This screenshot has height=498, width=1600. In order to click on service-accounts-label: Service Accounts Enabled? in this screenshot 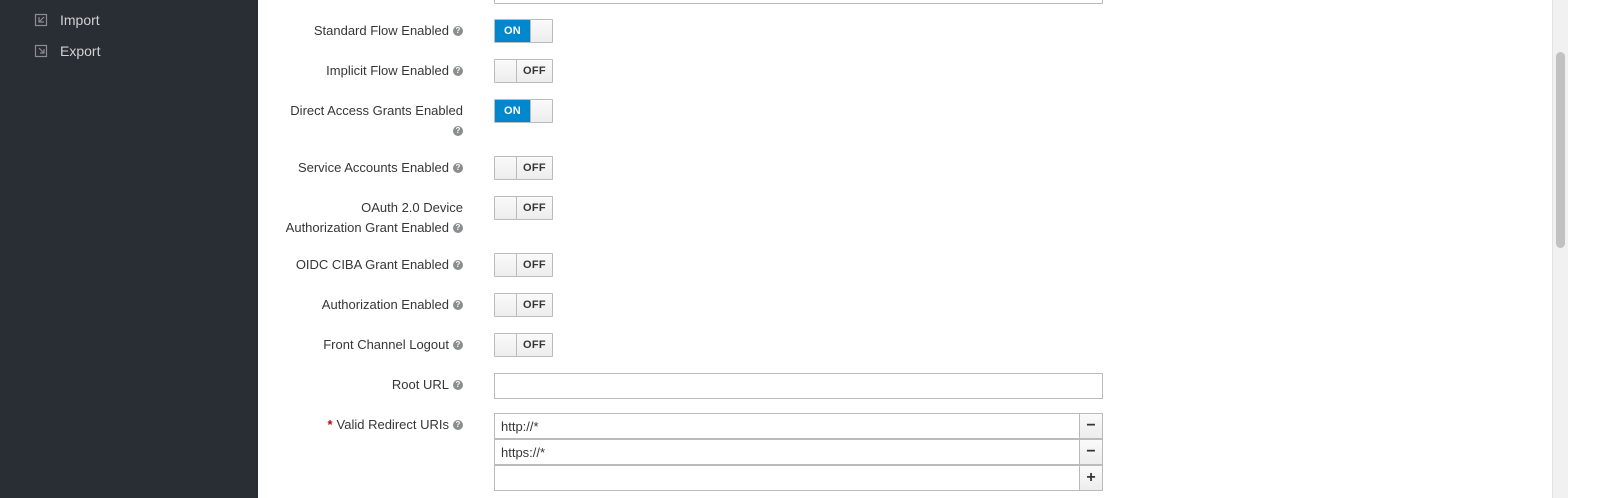, I will do `click(360, 168)`.